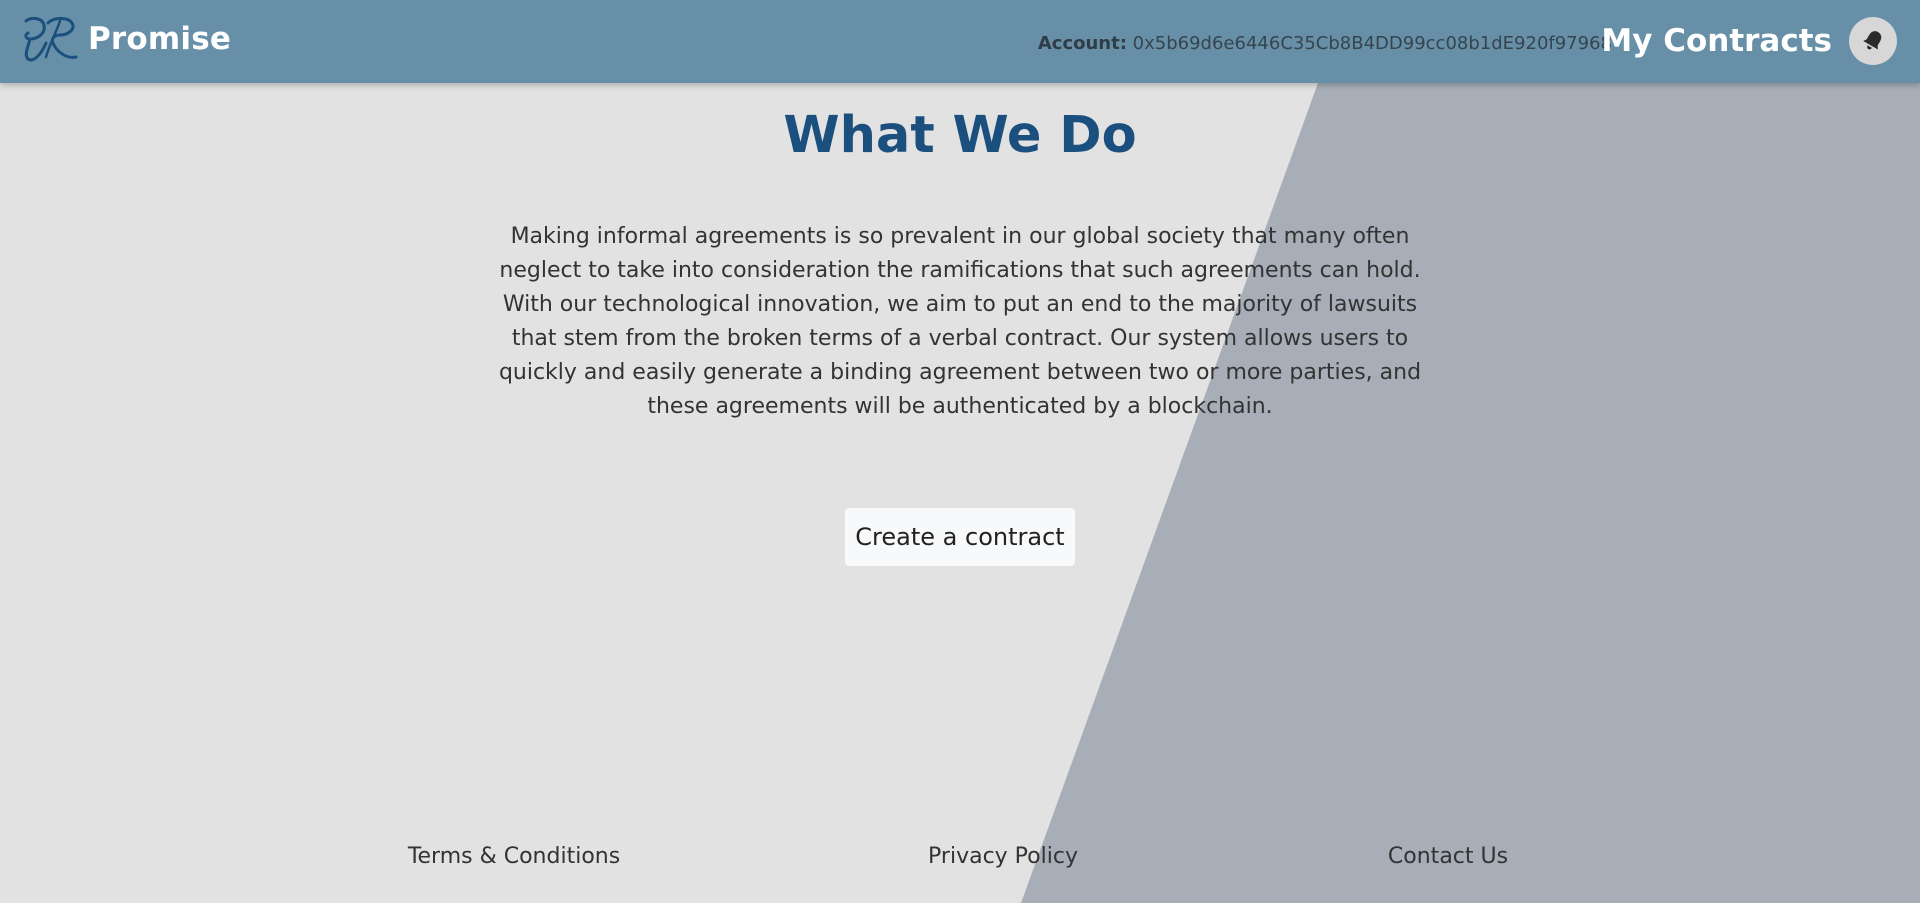 The image size is (1920, 903). What do you see at coordinates (1003, 857) in the screenshot?
I see `privacy-link: Privacy Policy` at bounding box center [1003, 857].